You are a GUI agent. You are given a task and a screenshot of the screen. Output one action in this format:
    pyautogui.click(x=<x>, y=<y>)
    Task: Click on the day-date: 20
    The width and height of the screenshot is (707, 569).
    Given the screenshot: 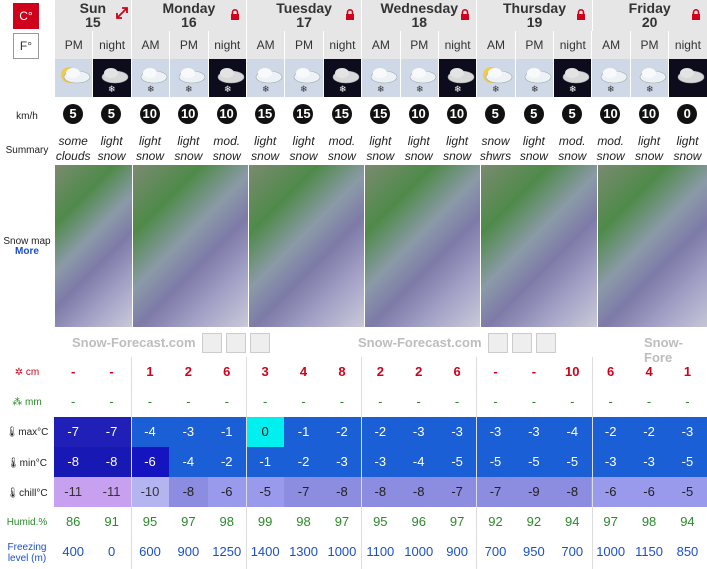 What is the action you would take?
    pyautogui.click(x=649, y=22)
    